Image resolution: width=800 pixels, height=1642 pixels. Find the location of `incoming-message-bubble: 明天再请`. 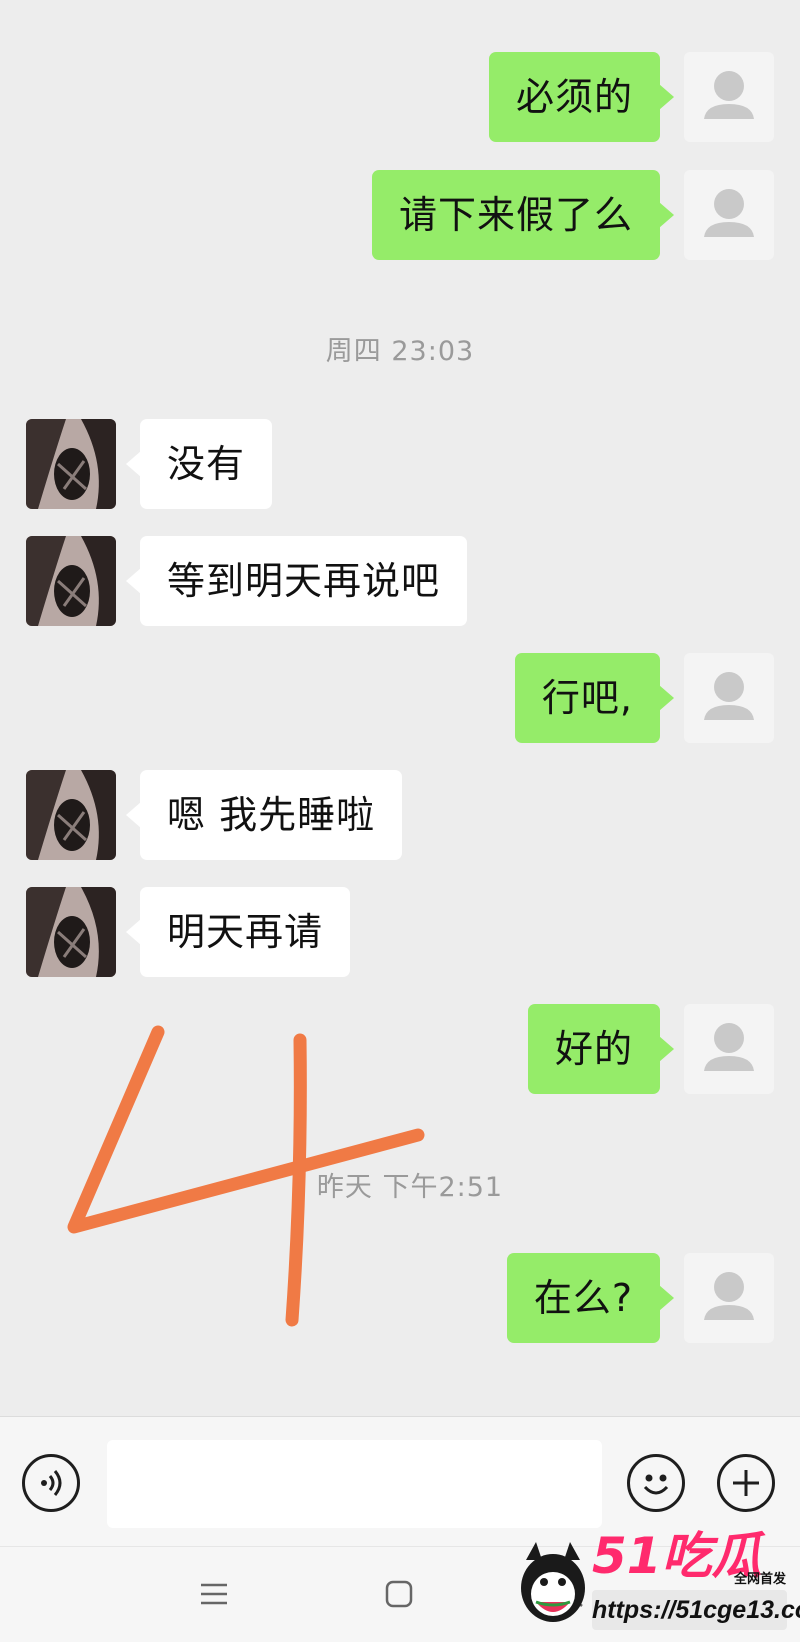

incoming-message-bubble: 明天再请 is located at coordinates (238, 932).